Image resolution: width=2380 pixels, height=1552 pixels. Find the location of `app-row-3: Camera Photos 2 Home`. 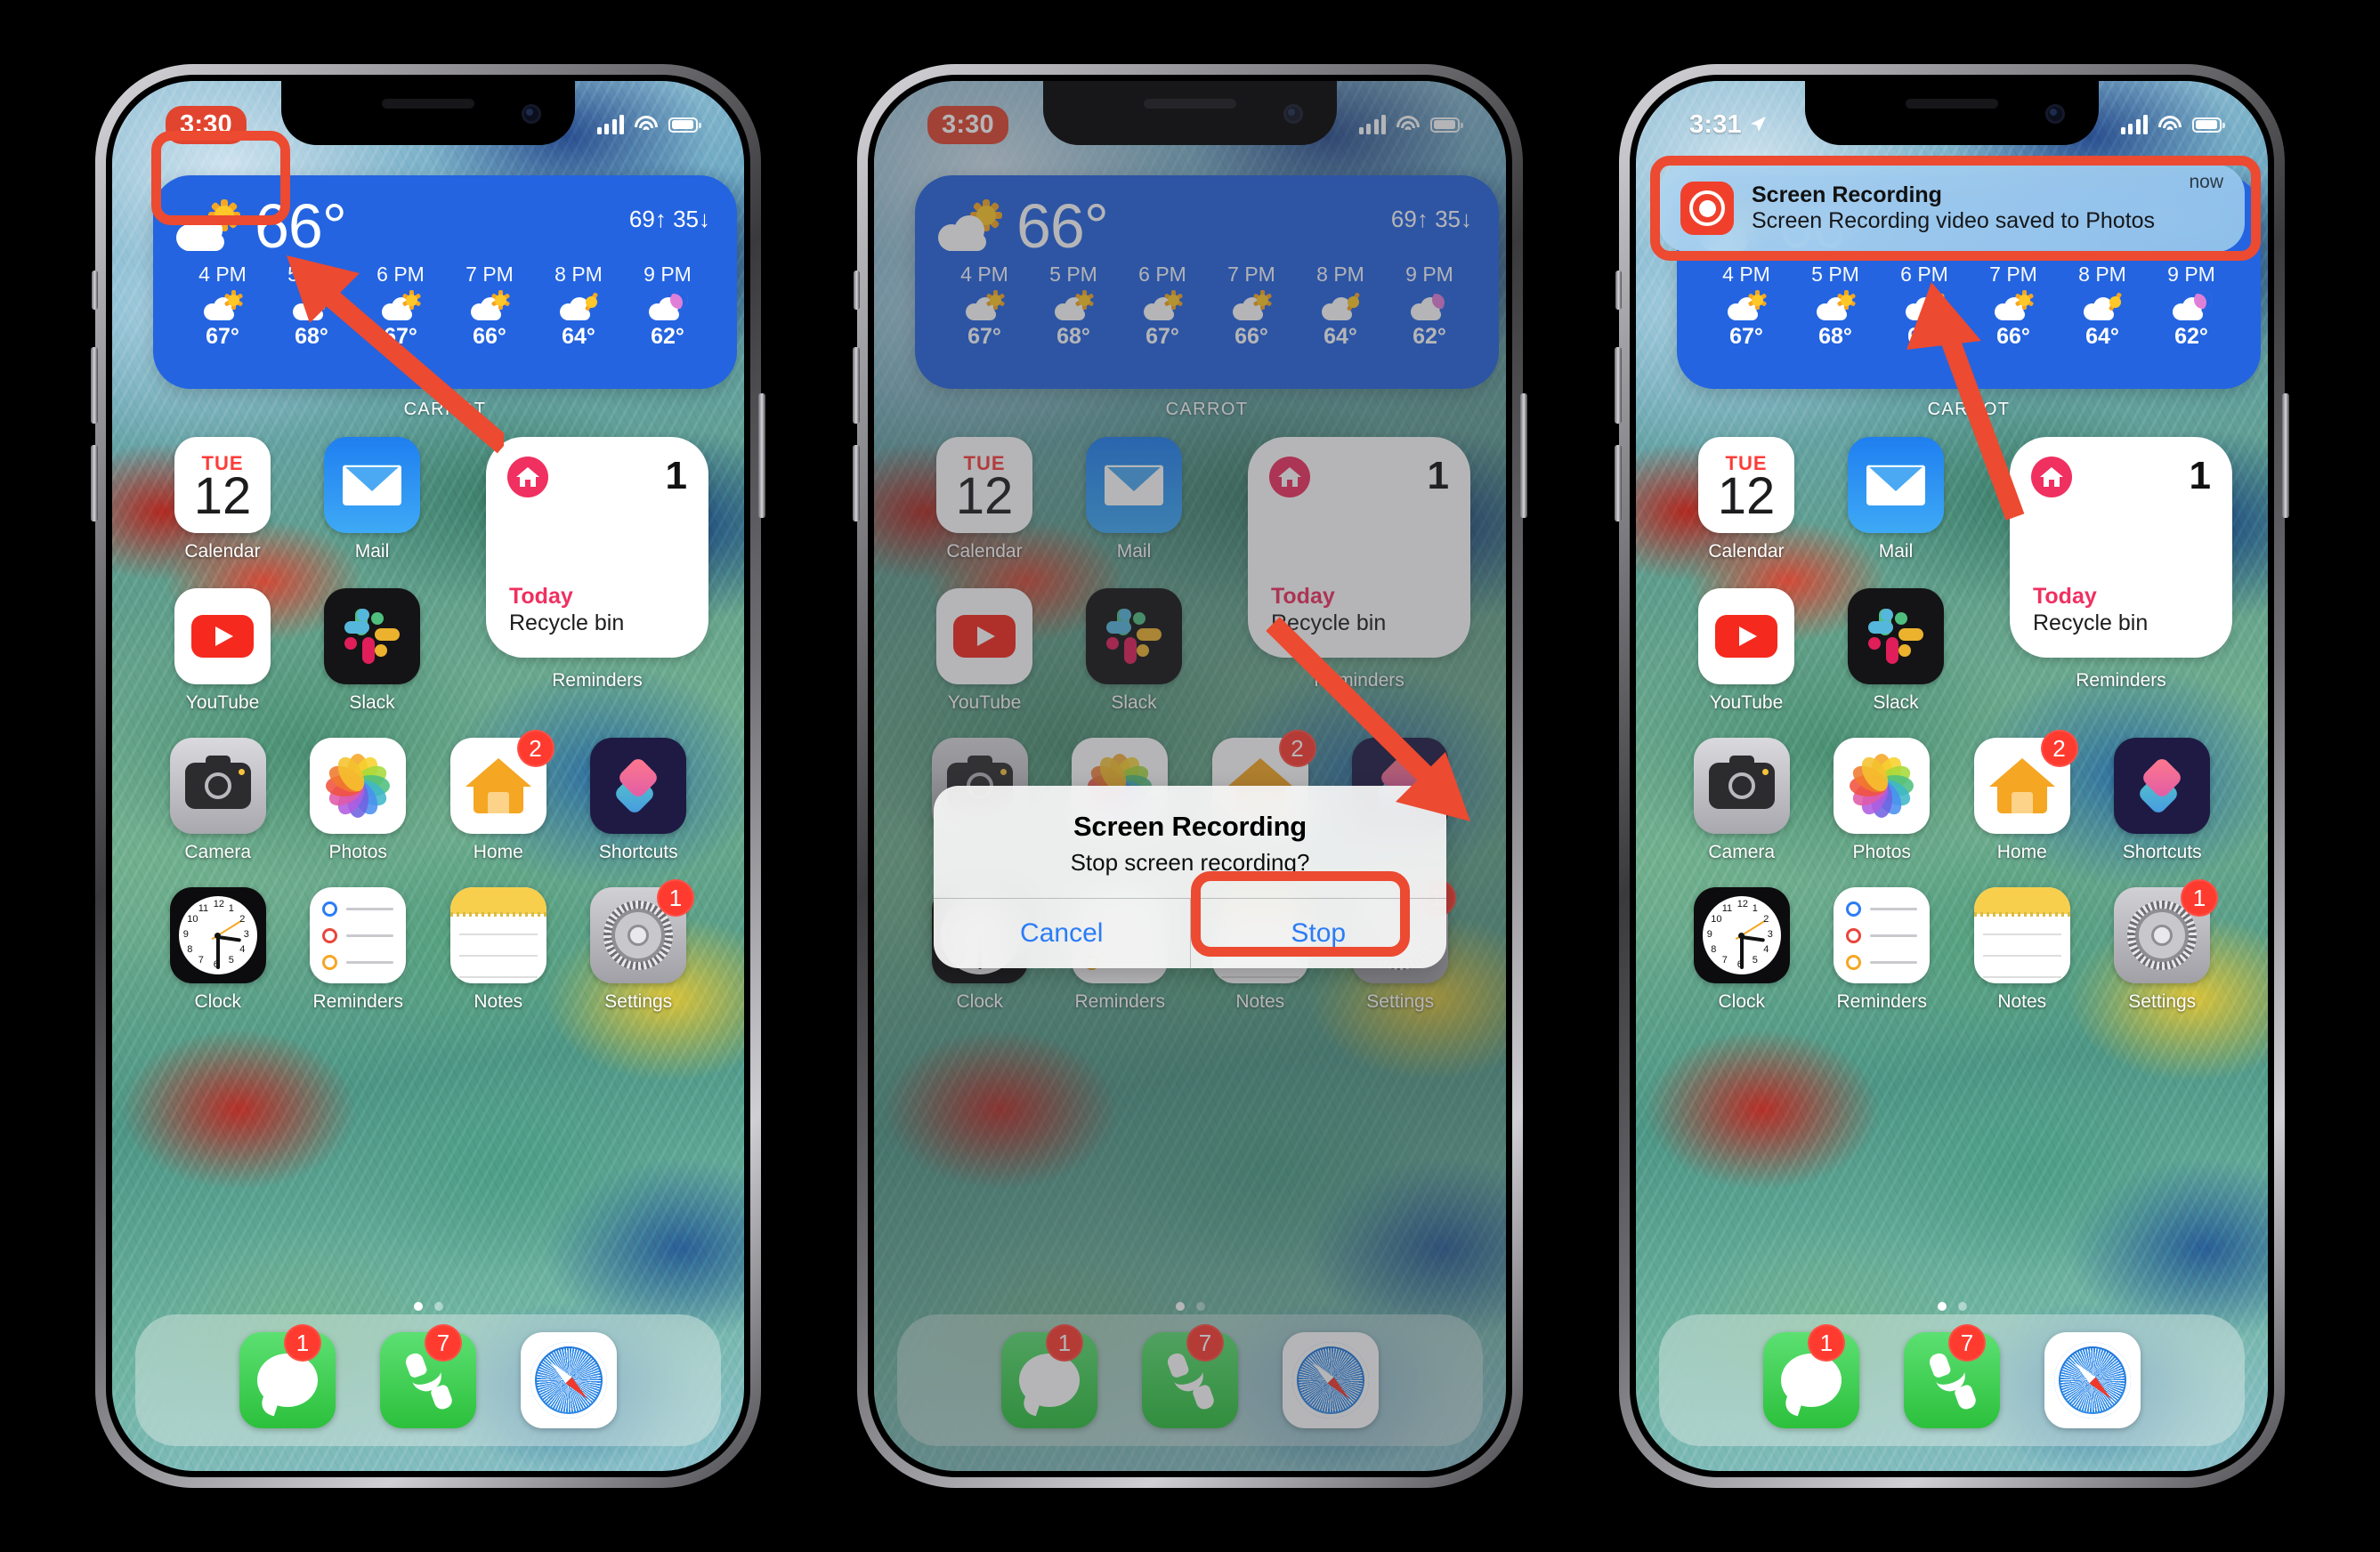

app-row-3: Camera Photos 2 Home is located at coordinates (429, 808).